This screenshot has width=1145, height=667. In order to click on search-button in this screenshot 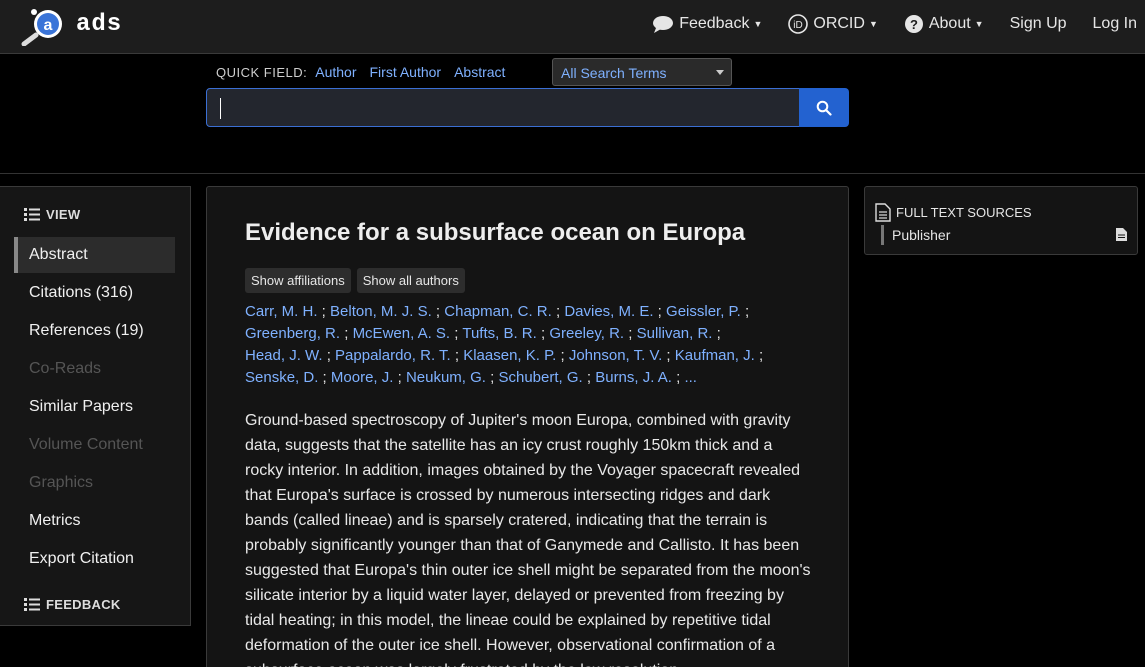, I will do `click(824, 107)`.